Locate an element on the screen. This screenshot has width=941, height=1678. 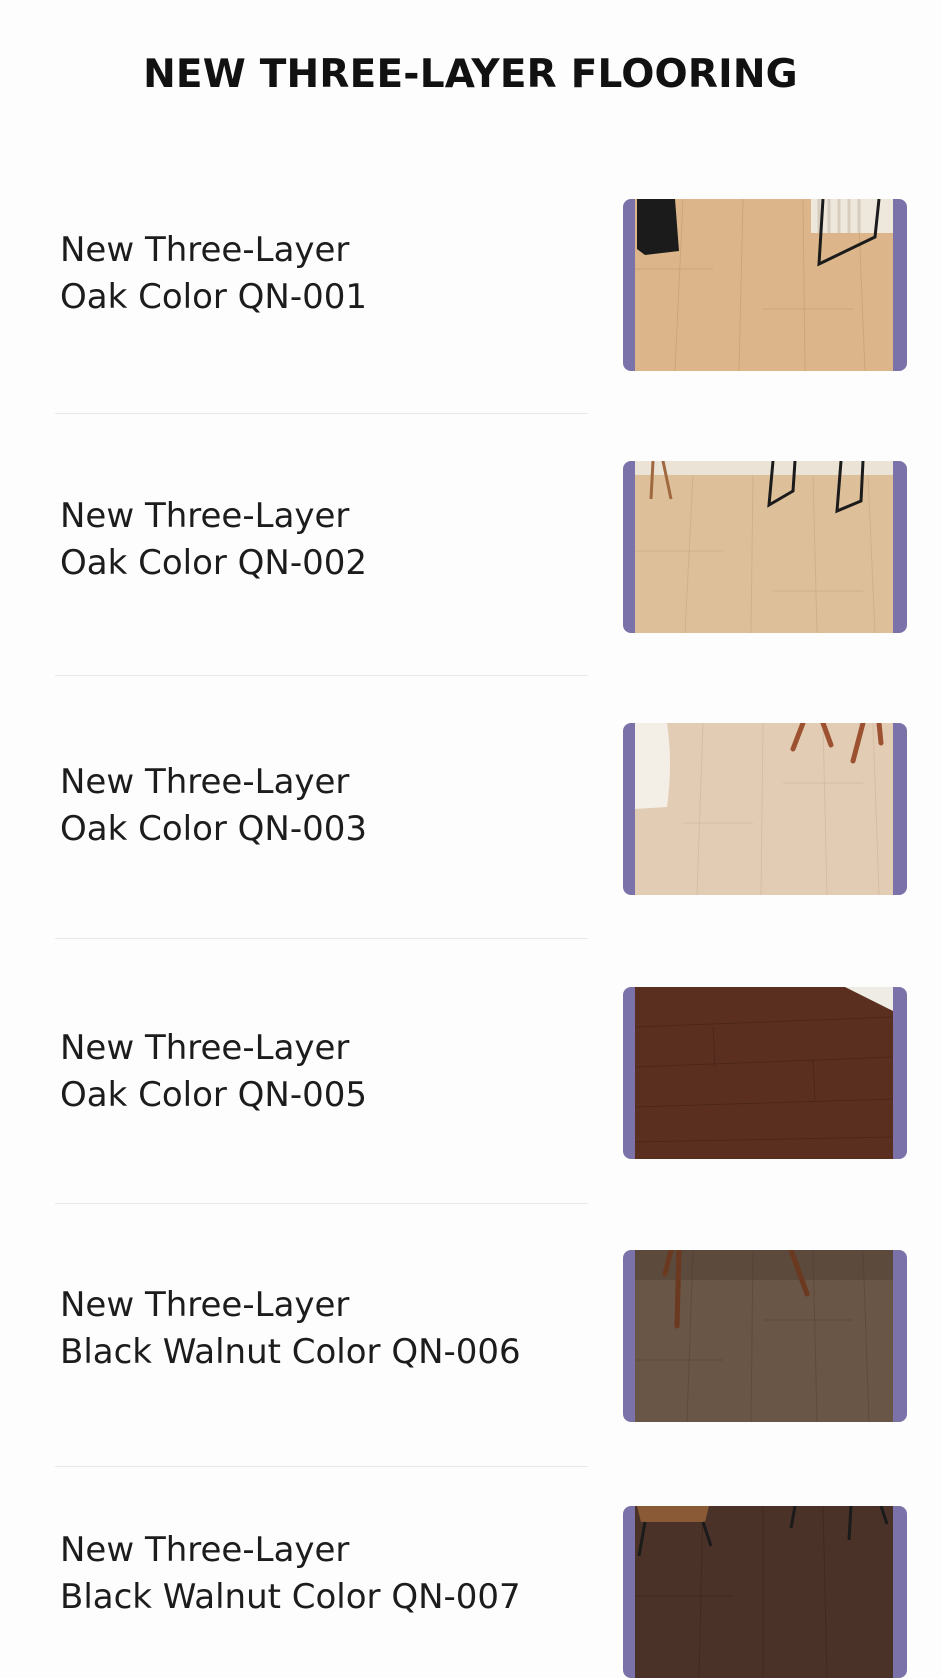
product-name: New Three-Layer Oak Color QN-003 is located at coordinates (213, 806).